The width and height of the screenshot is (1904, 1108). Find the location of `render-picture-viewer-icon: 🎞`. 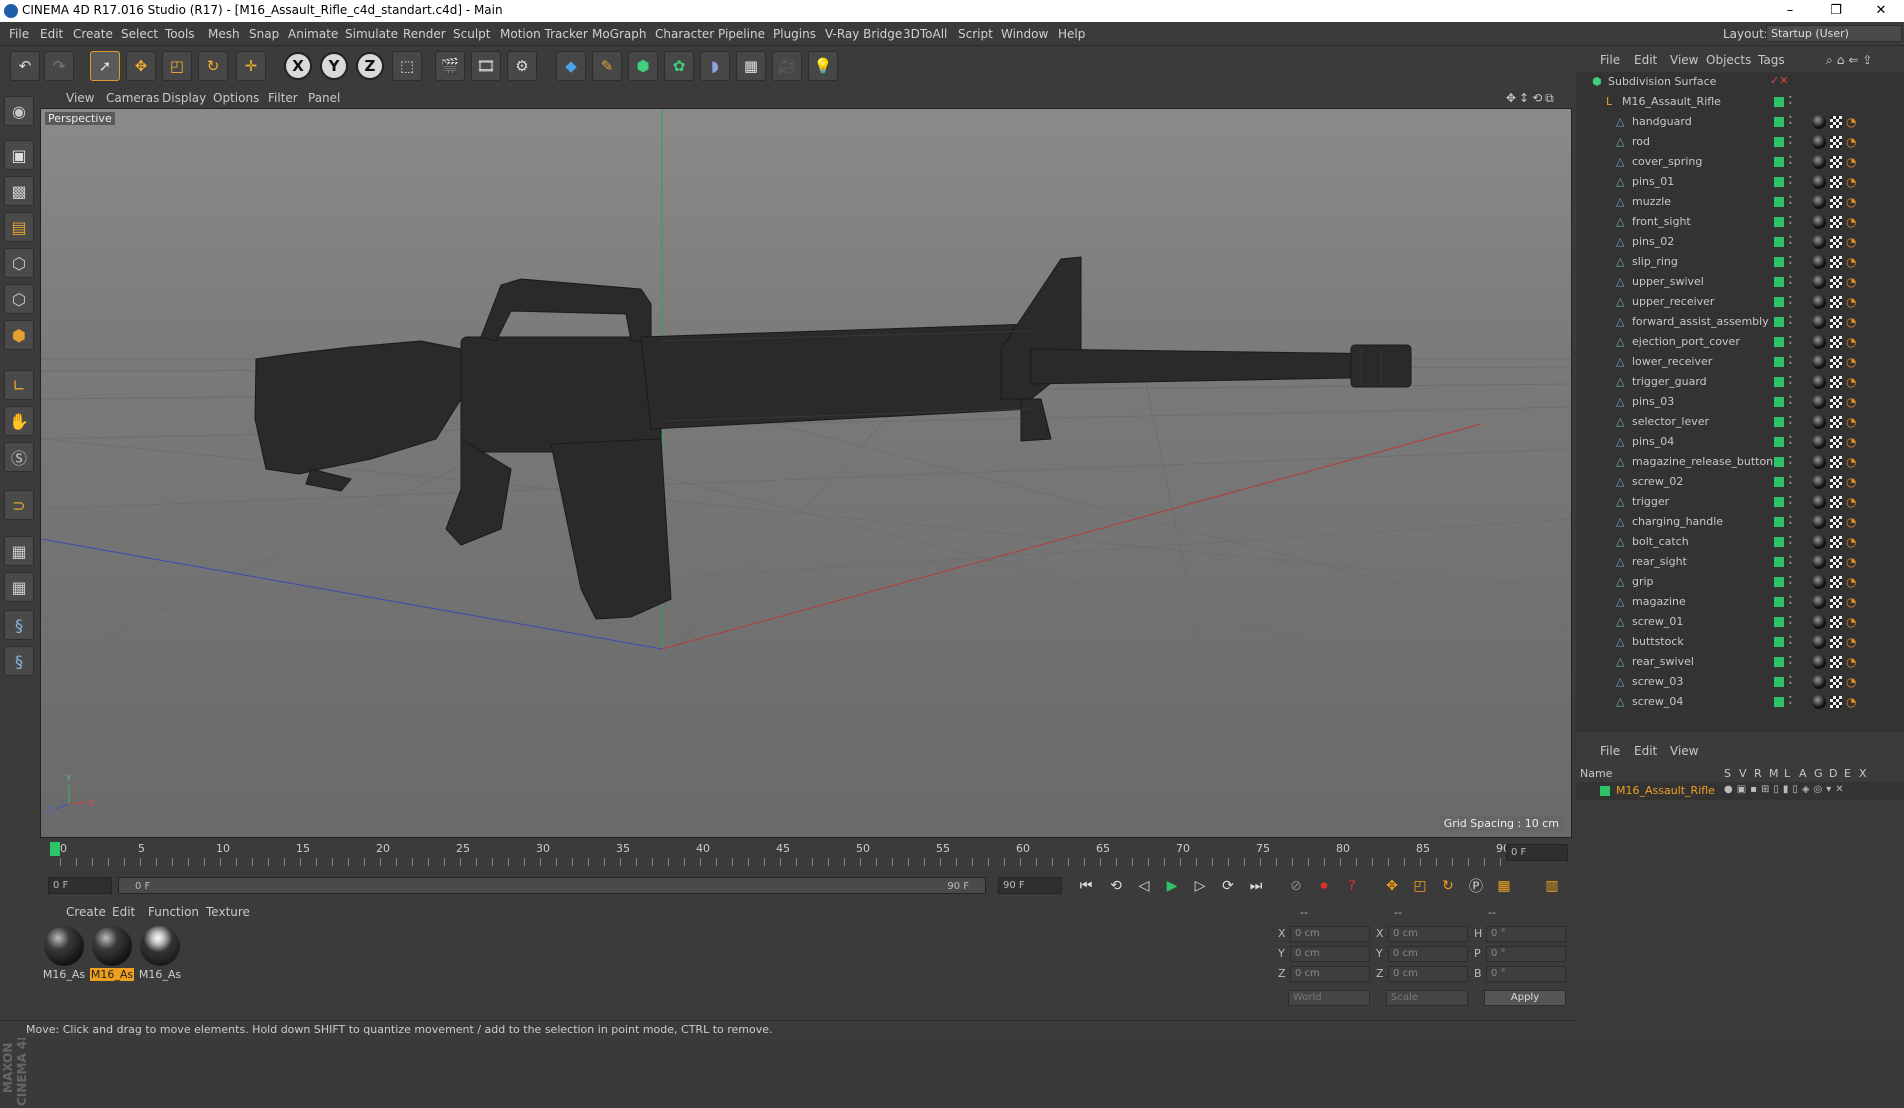

render-picture-viewer-icon: 🎞 is located at coordinates (486, 66).